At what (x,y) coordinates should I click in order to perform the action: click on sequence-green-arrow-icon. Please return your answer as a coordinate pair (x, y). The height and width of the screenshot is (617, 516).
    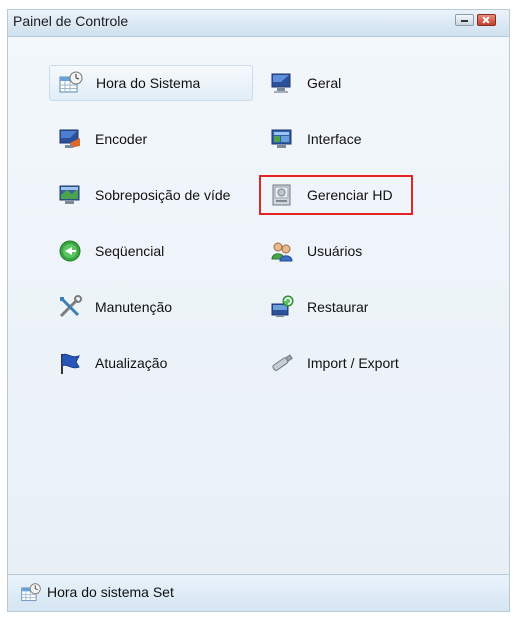
    Looking at the image, I should click on (70, 251).